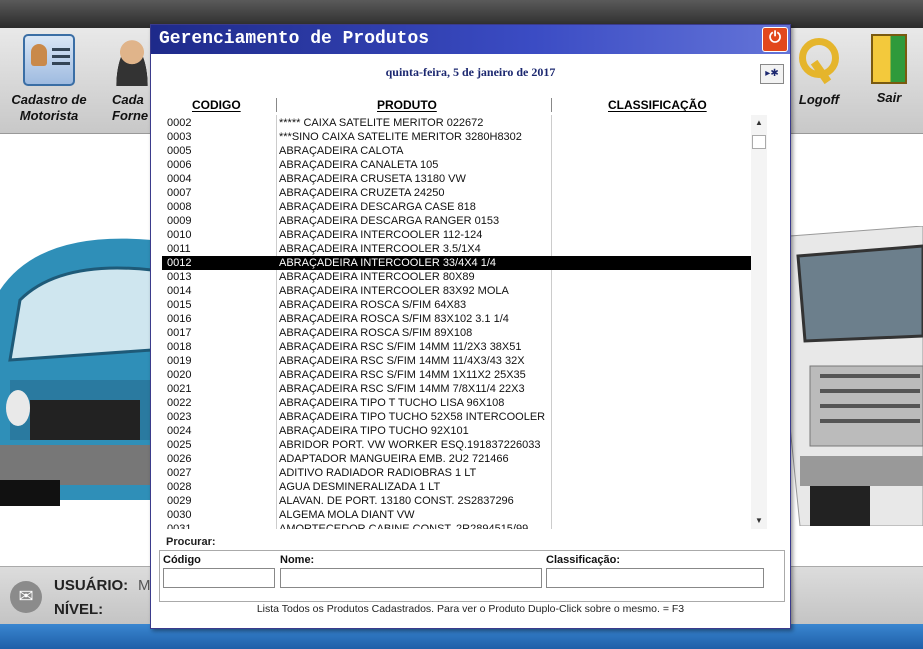  I want to click on classification-label: Classificação:, so click(583, 560).